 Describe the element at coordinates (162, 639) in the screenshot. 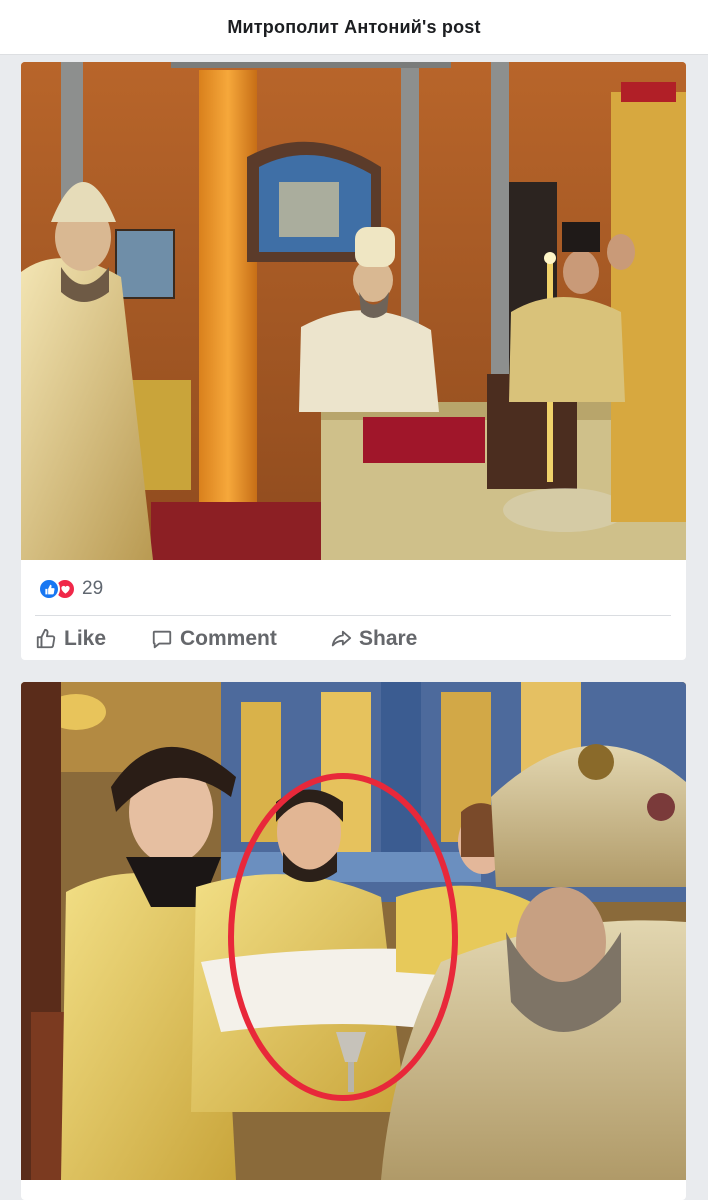

I see `comment-icon` at that location.